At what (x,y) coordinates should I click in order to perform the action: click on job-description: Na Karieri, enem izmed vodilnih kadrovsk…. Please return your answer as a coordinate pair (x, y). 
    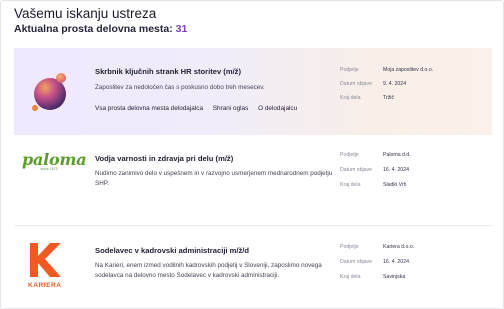
    Looking at the image, I should click on (208, 270).